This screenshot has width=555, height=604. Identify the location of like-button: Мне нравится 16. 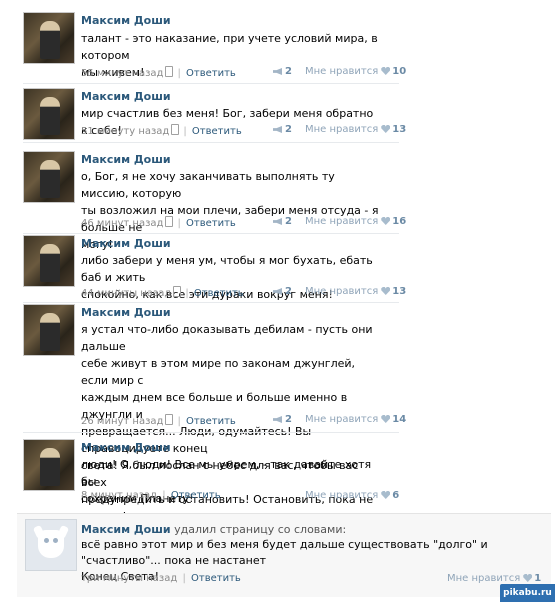
(355, 221).